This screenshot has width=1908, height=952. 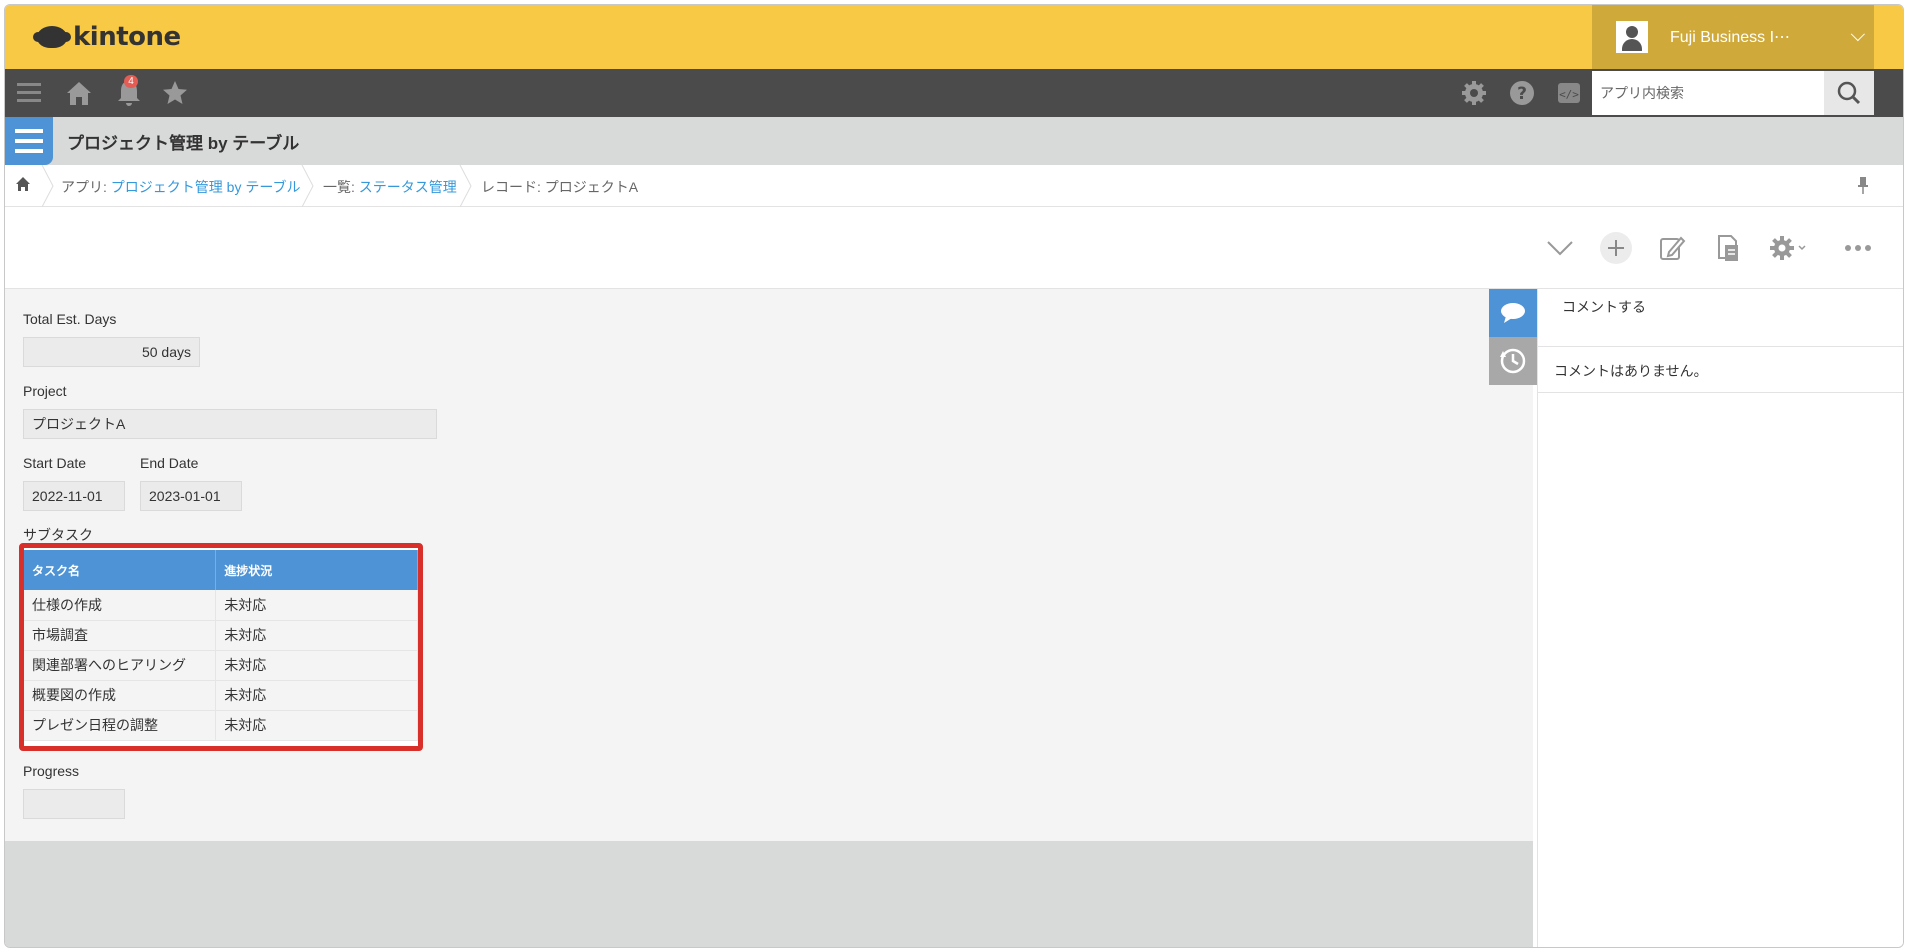 I want to click on breadcrumb-app: アプリ: プロジェクト管理 by テーブル, so click(x=181, y=187).